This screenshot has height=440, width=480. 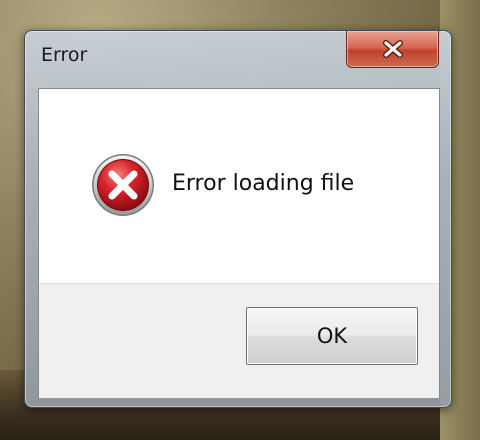 I want to click on close-button, so click(x=392, y=49).